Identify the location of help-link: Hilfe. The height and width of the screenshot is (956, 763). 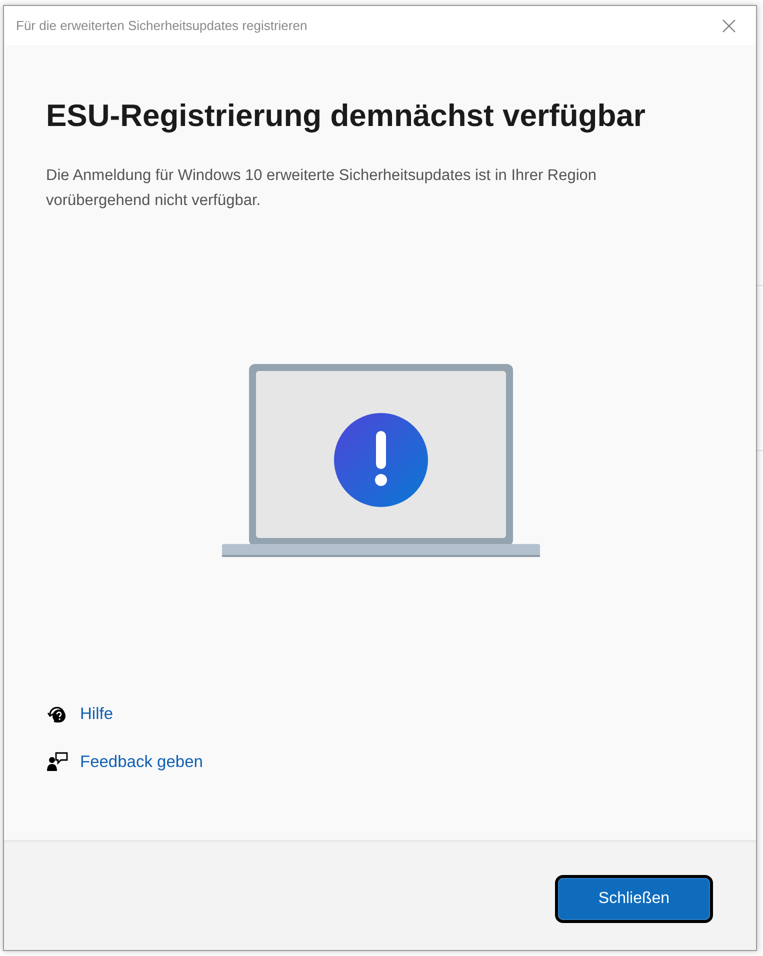
(97, 714).